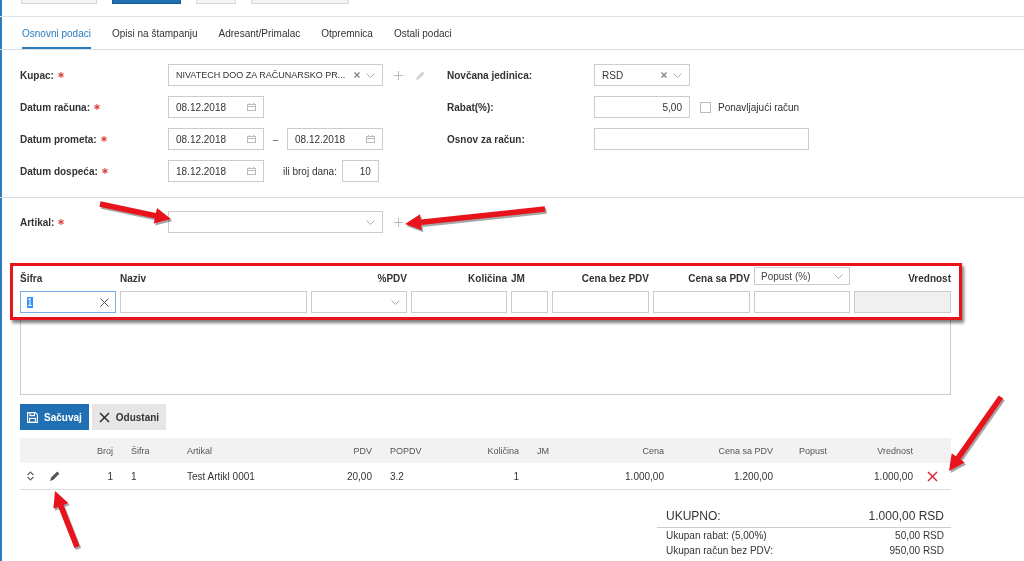 This screenshot has height=561, width=1024. What do you see at coordinates (759, 107) in the screenshot?
I see `checkbox-label: Ponavljajući račun` at bounding box center [759, 107].